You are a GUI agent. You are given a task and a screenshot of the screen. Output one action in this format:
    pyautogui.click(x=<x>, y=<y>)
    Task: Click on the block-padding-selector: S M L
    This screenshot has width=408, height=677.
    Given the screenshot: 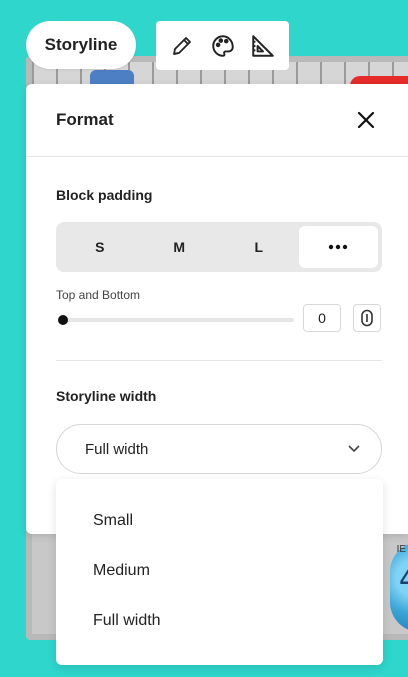 What is the action you would take?
    pyautogui.click(x=219, y=247)
    